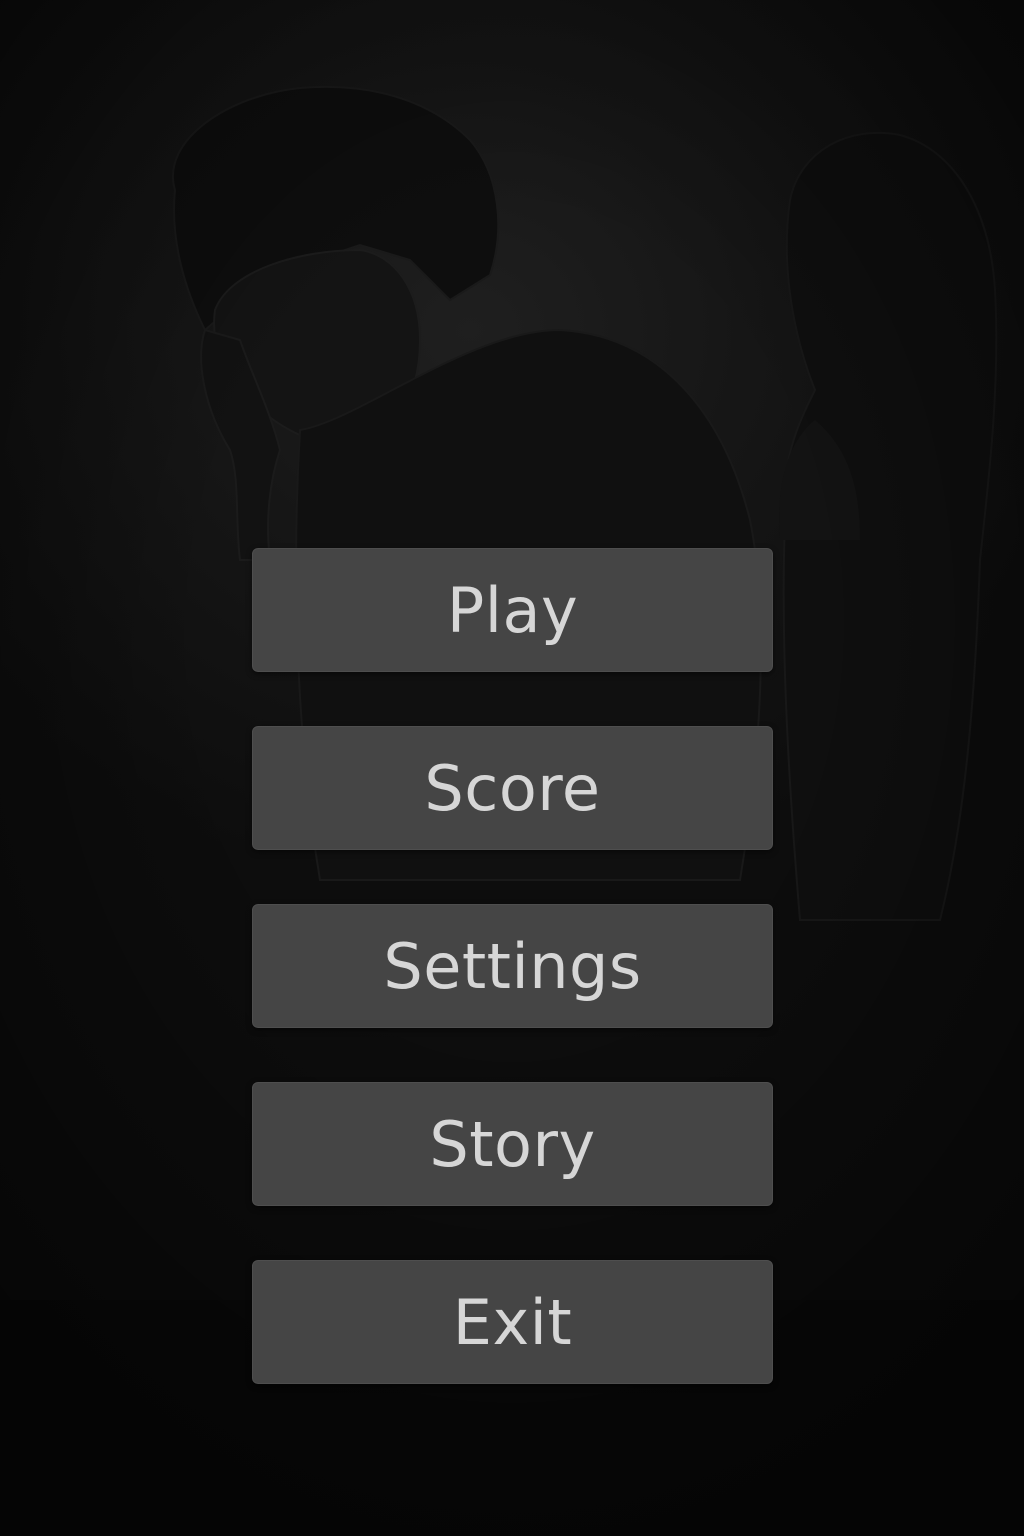  Describe the element at coordinates (512, 1322) in the screenshot. I see `exit-button: Exit` at that location.